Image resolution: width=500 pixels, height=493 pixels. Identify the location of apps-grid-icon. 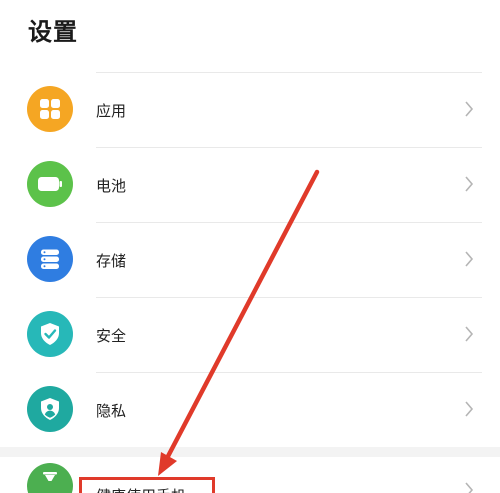
(50, 109).